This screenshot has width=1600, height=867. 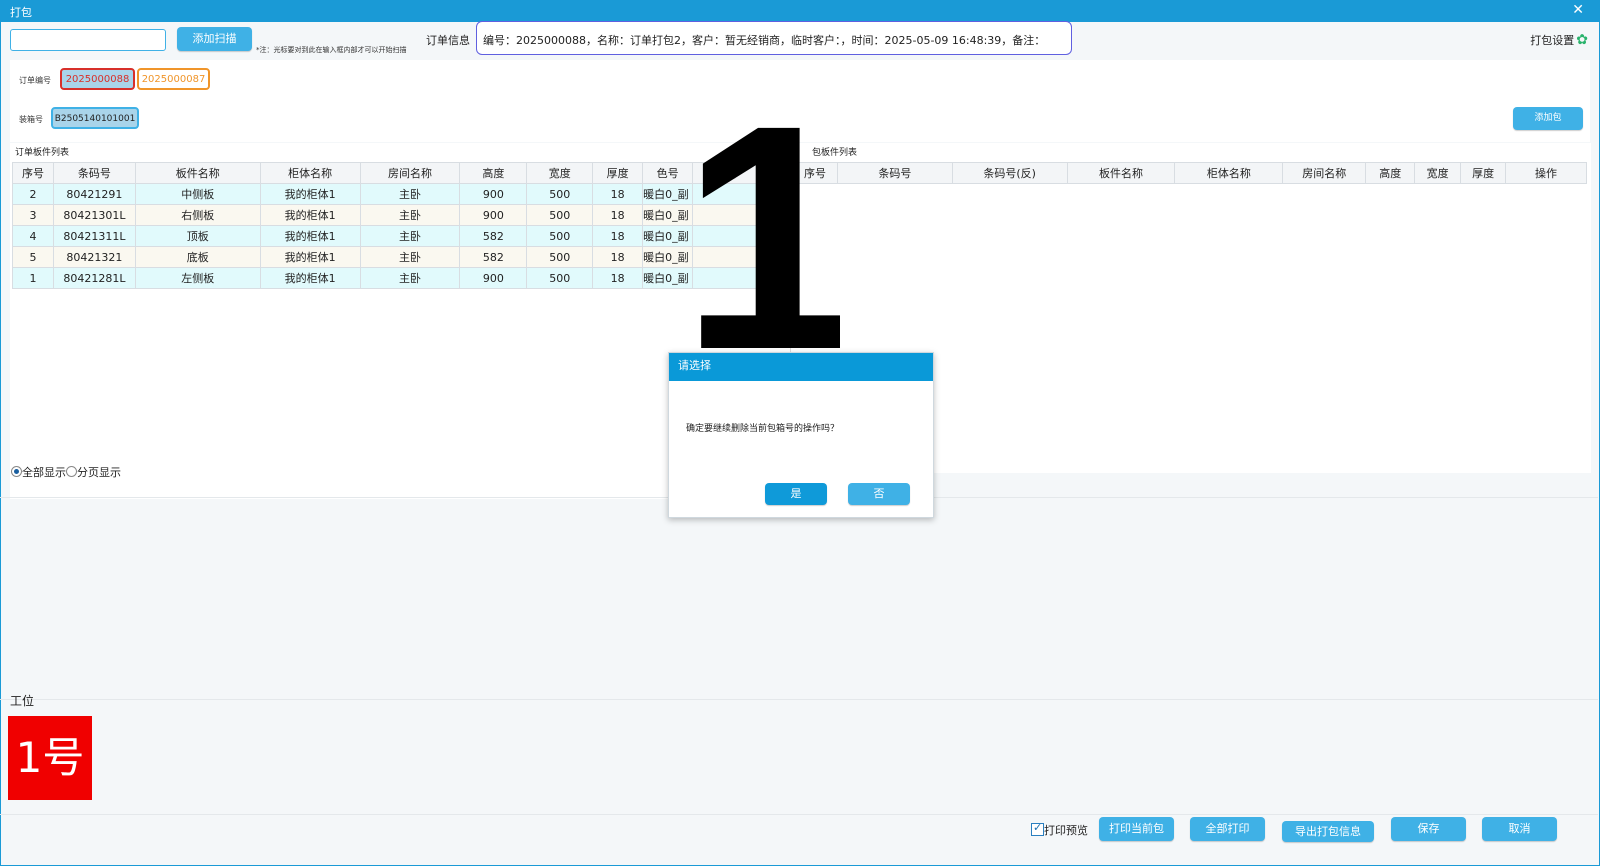 I want to click on table-cell: 中侧板, so click(x=197, y=194).